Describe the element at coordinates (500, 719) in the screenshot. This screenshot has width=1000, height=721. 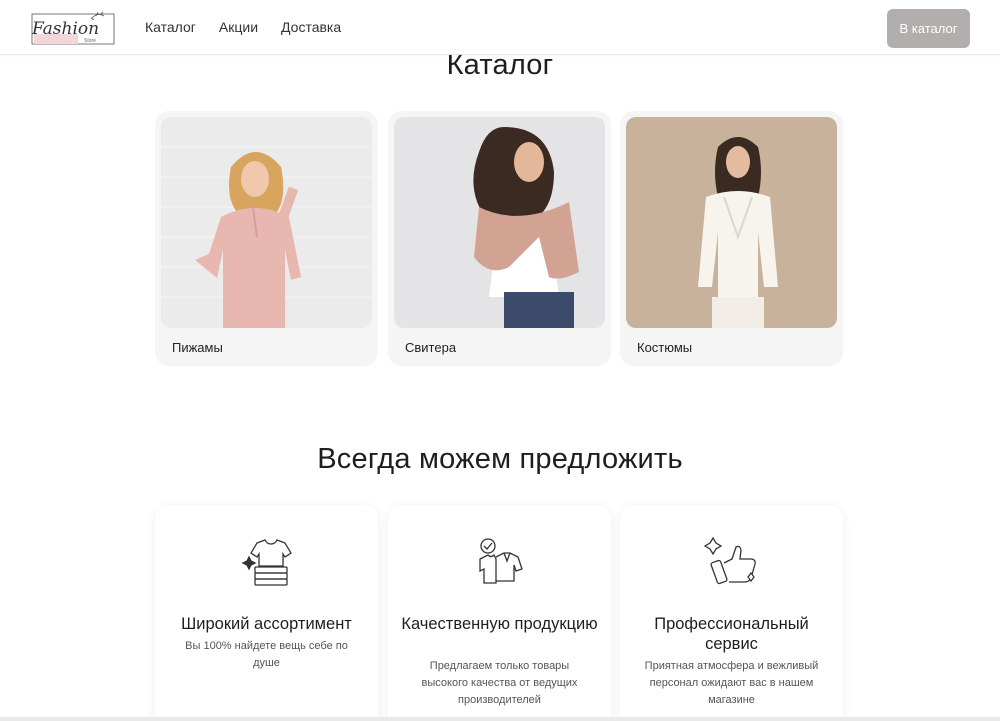
I see `page-bottom-divider` at that location.